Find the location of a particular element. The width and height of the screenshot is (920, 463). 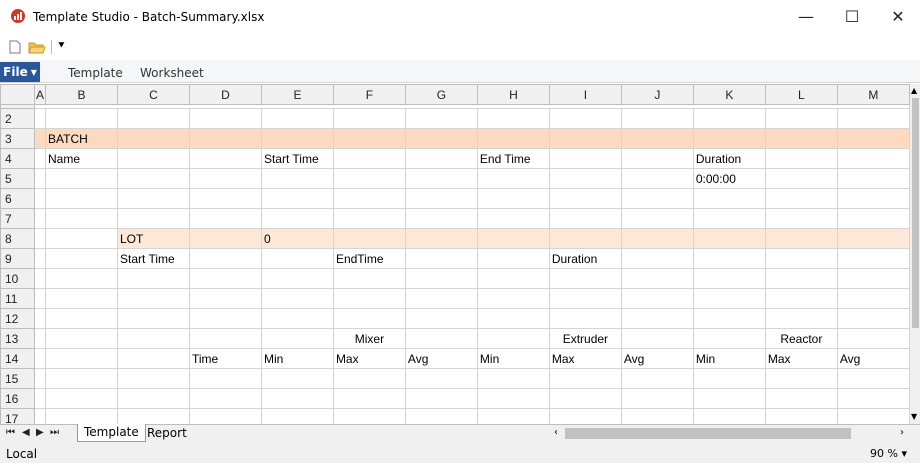

cell-B11 is located at coordinates (81, 298).